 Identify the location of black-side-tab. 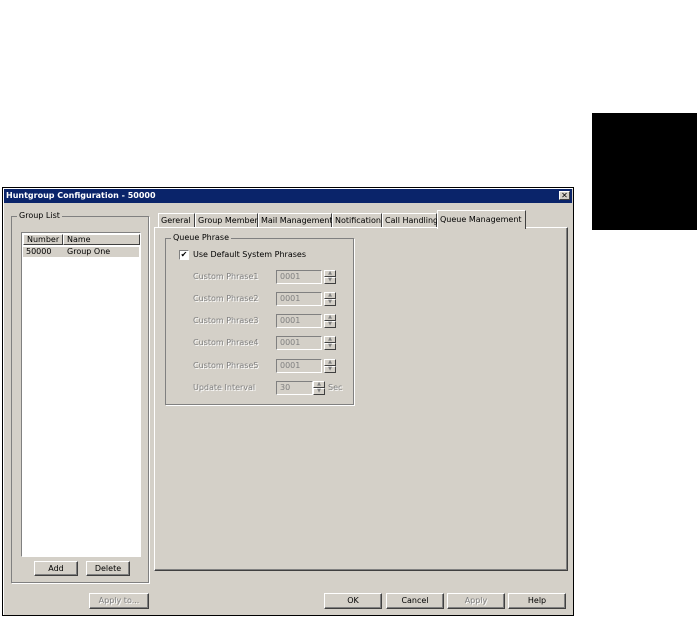
(644, 171).